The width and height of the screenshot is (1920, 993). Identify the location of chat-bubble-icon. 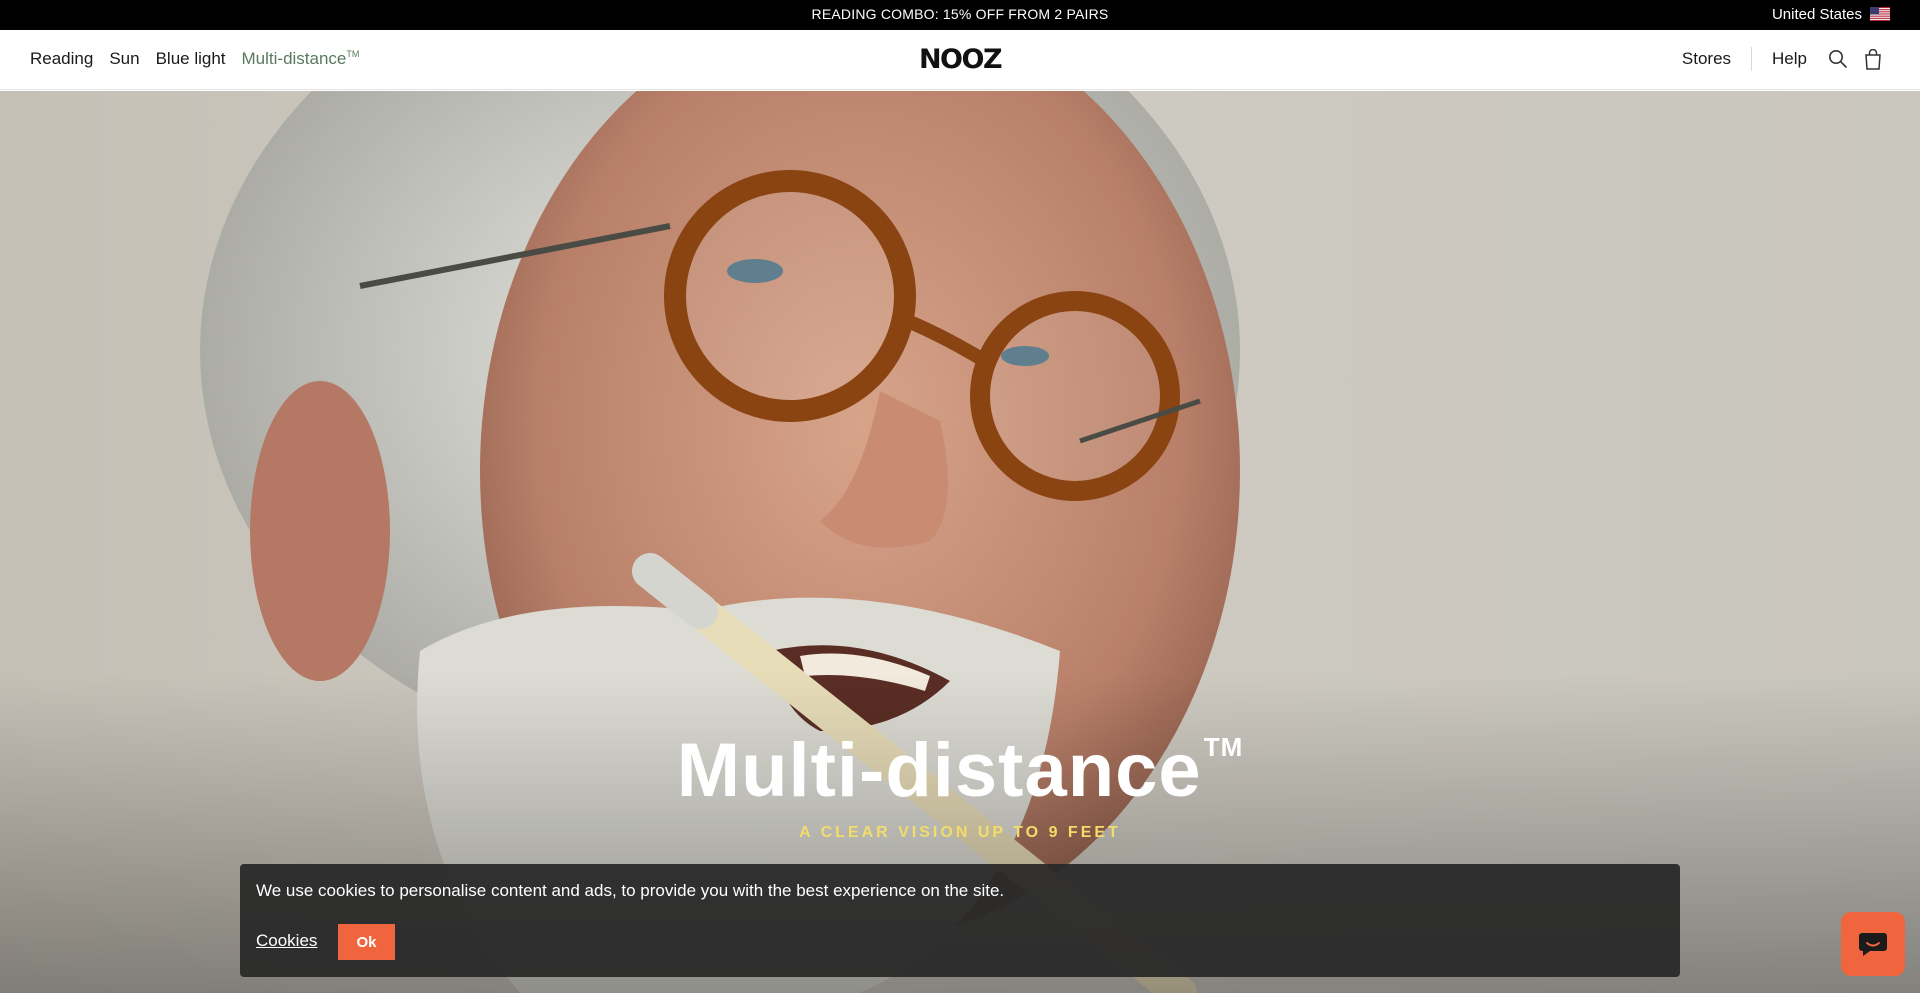
(1873, 944).